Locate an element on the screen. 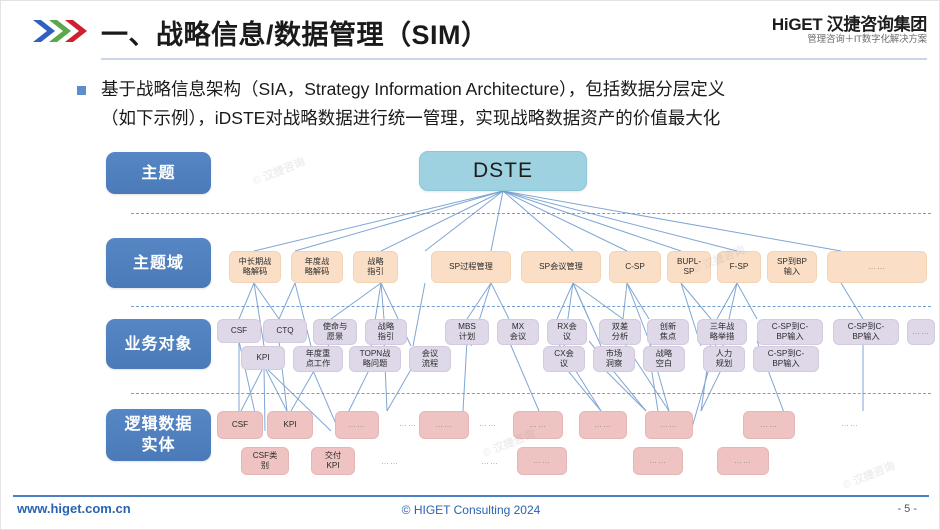  object-node: 人力 规划 is located at coordinates (724, 359).